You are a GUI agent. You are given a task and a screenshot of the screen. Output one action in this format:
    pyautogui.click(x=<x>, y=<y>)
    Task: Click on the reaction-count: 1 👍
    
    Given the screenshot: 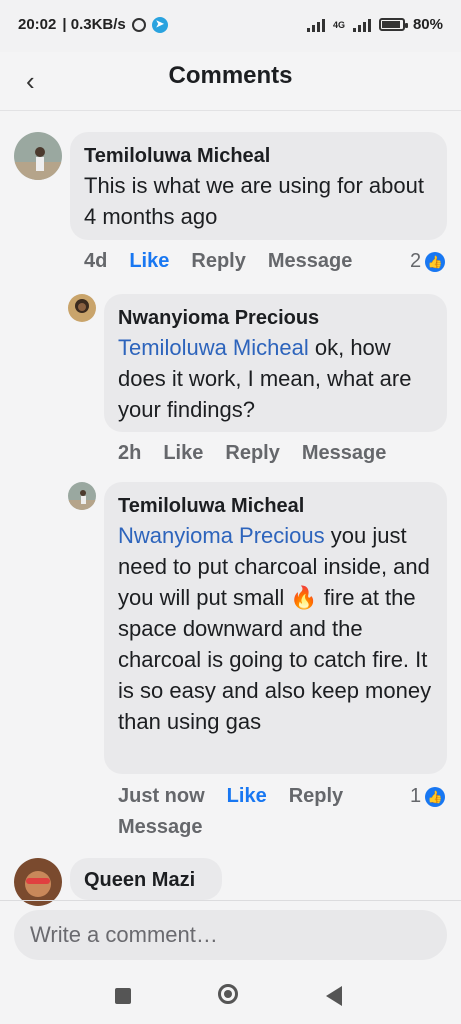 What is the action you would take?
    pyautogui.click(x=428, y=796)
    